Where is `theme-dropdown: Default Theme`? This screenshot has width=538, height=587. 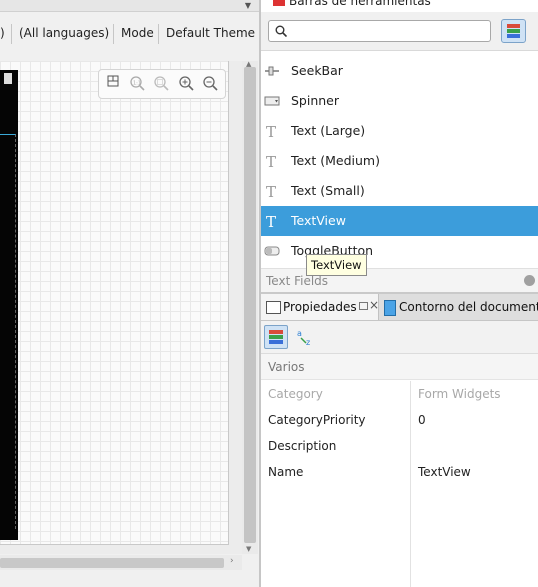 theme-dropdown: Default Theme is located at coordinates (210, 33).